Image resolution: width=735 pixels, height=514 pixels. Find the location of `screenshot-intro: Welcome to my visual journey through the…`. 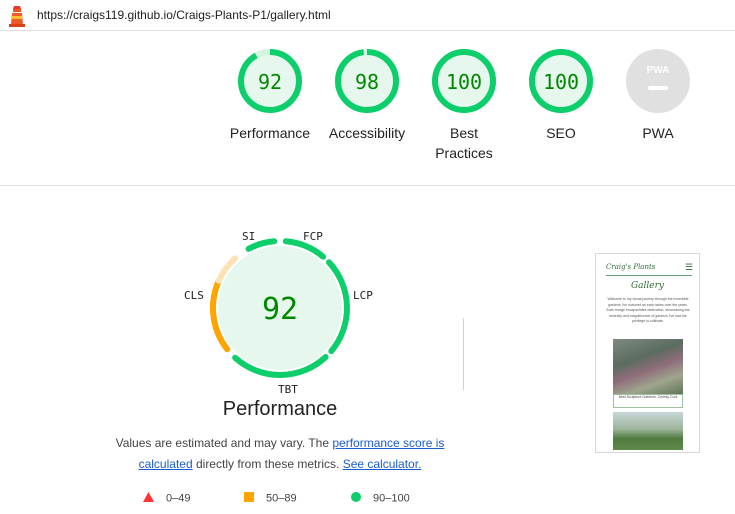

screenshot-intro: Welcome to my visual journey through the… is located at coordinates (648, 310).